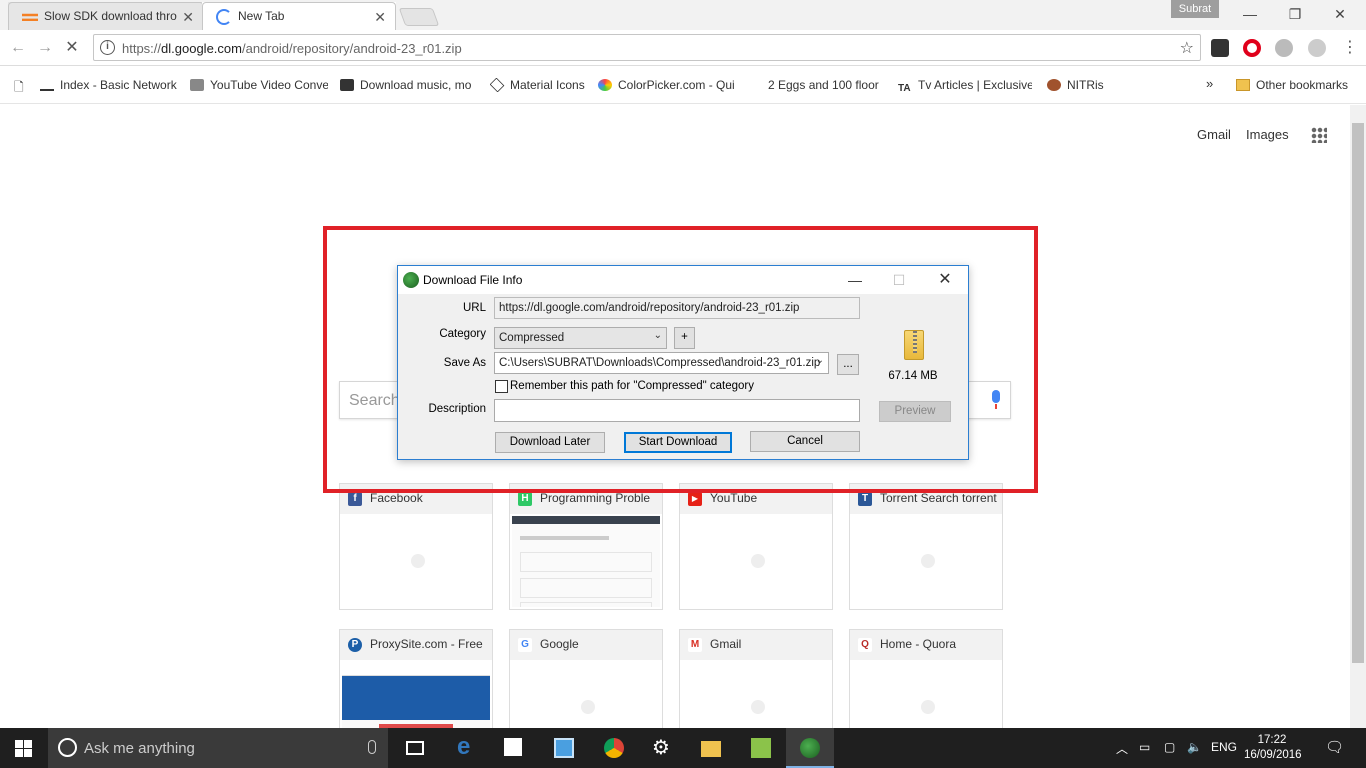  I want to click on back-icon: ←, so click(18, 48).